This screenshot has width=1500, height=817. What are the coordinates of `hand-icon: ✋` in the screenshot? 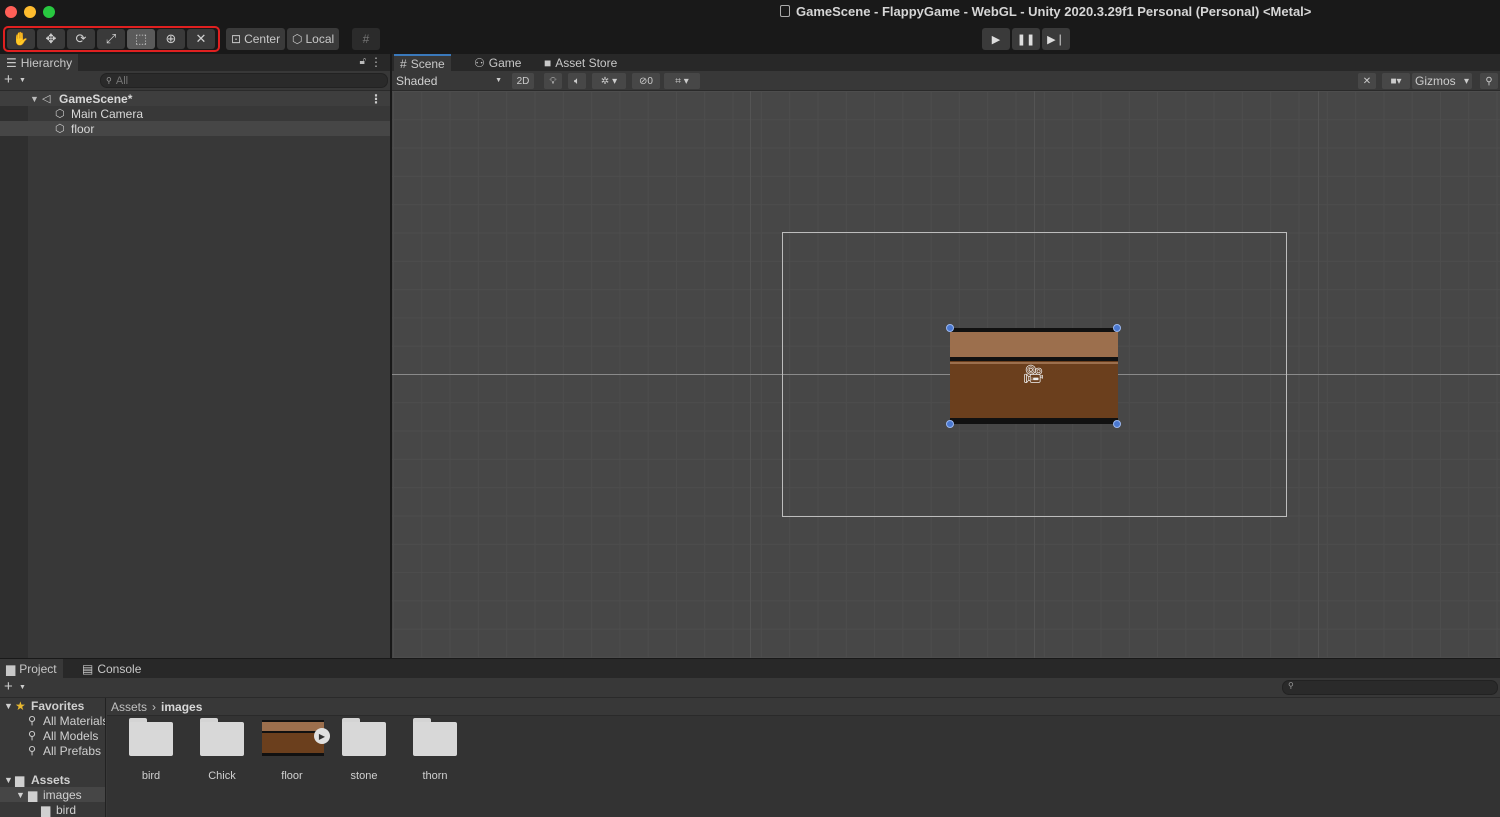 It's located at (21, 38).